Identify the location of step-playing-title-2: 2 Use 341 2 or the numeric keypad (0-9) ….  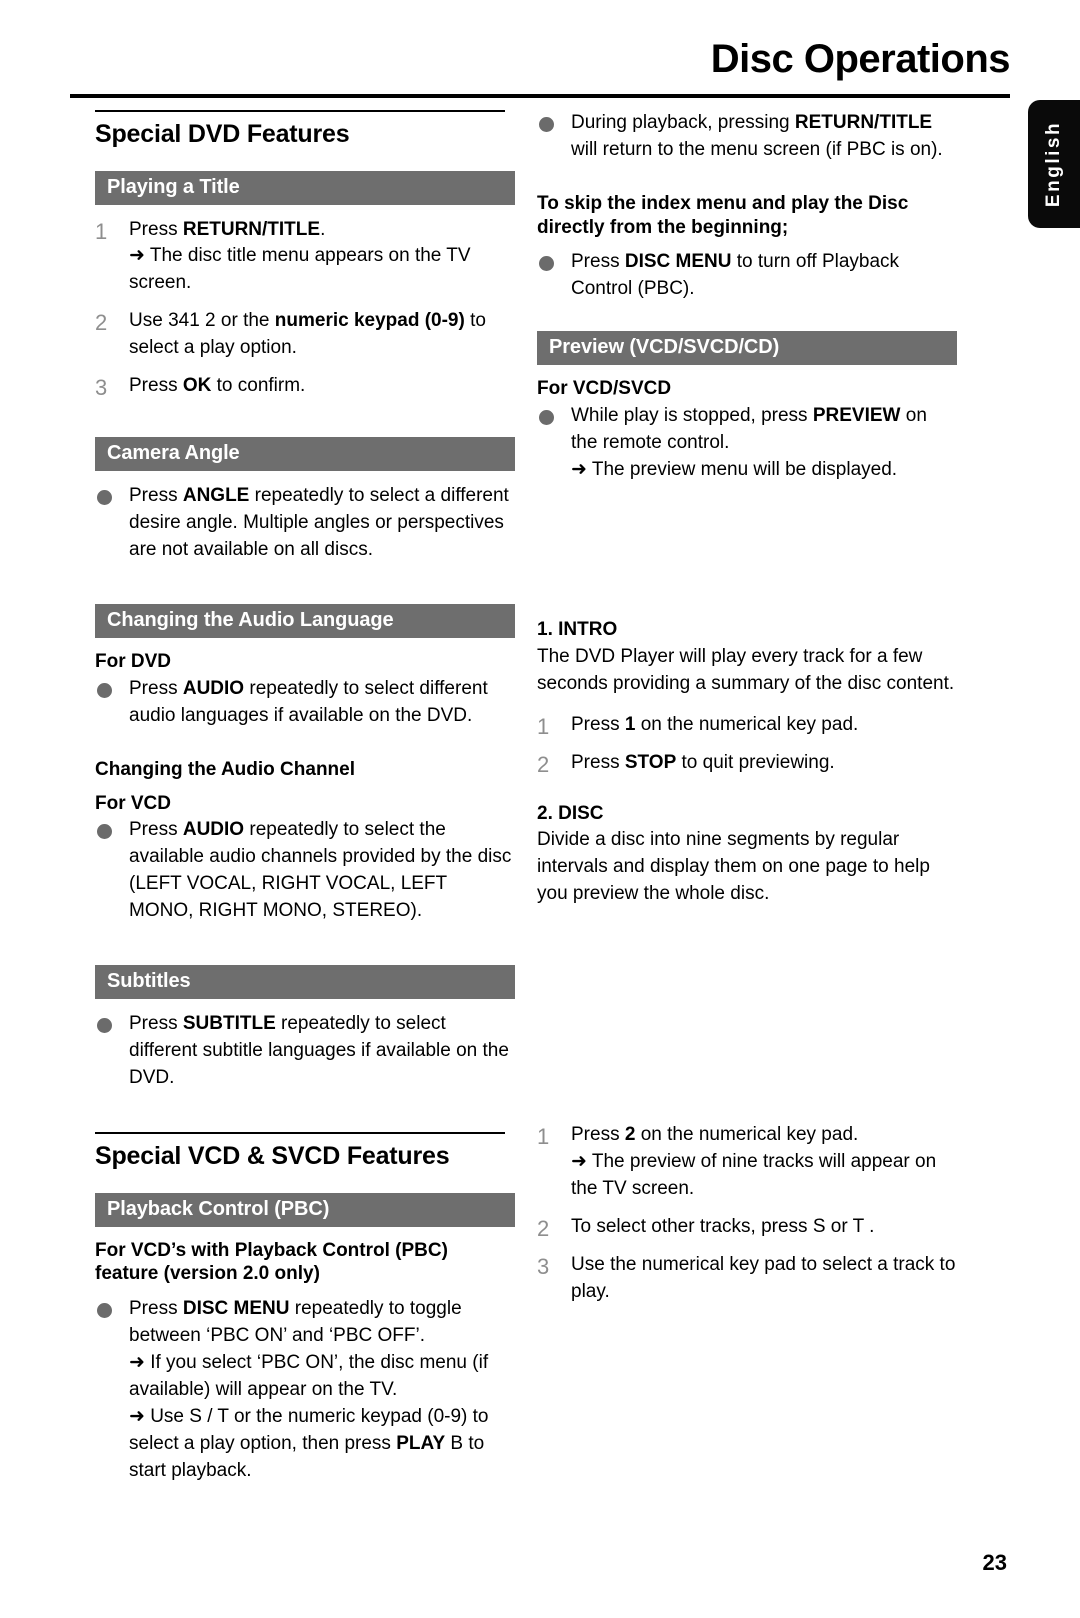
(305, 335).